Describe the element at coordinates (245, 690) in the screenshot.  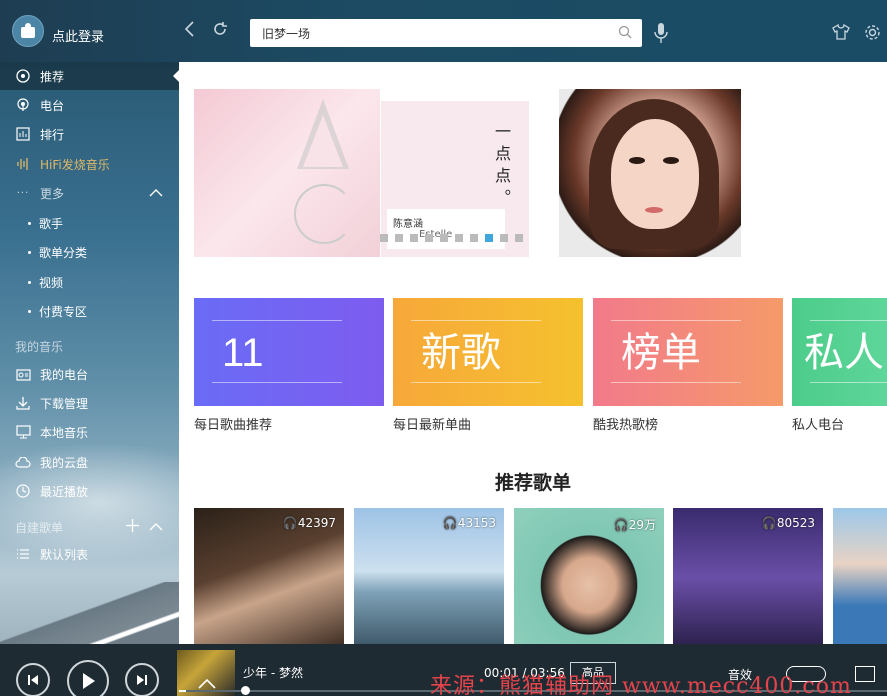
I see `progress-knob` at that location.